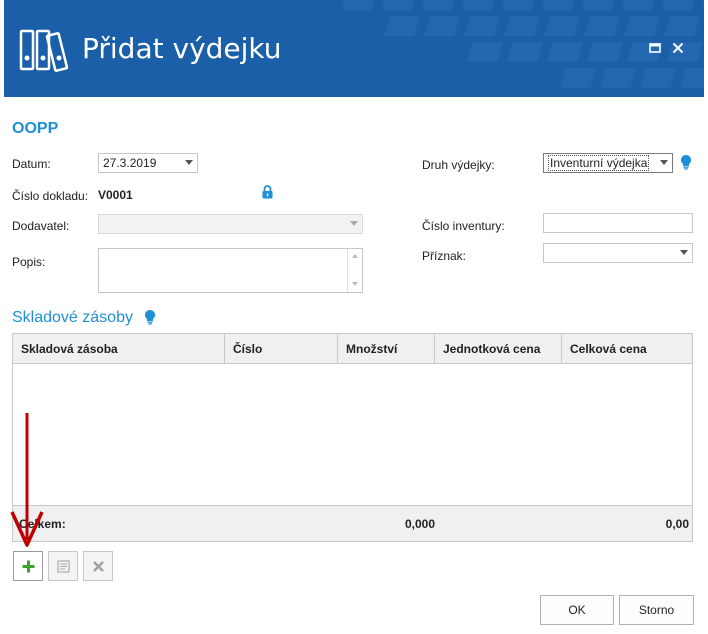  I want to click on edit-button, so click(63, 566).